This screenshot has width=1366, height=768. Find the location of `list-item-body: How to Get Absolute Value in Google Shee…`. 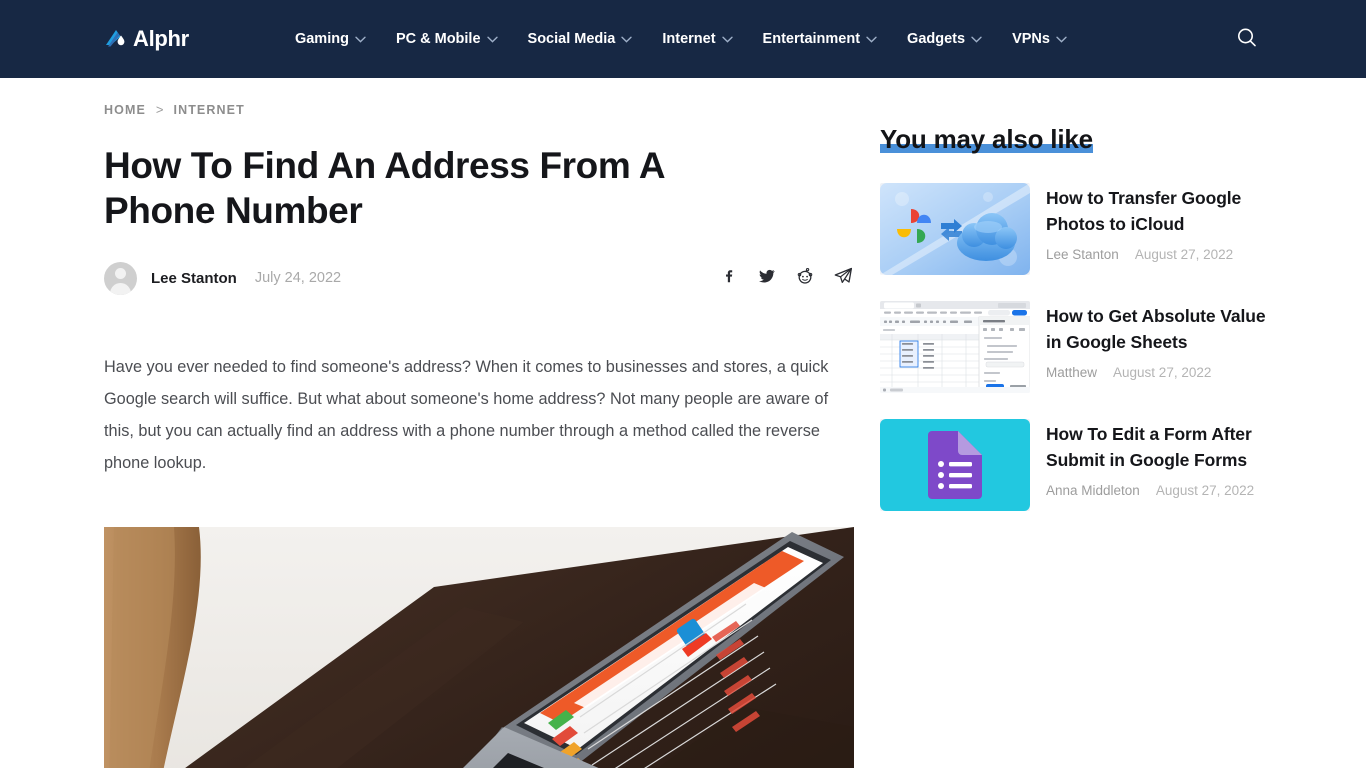

list-item-body: How to Get Absolute Value in Google Shee… is located at coordinates (1161, 347).